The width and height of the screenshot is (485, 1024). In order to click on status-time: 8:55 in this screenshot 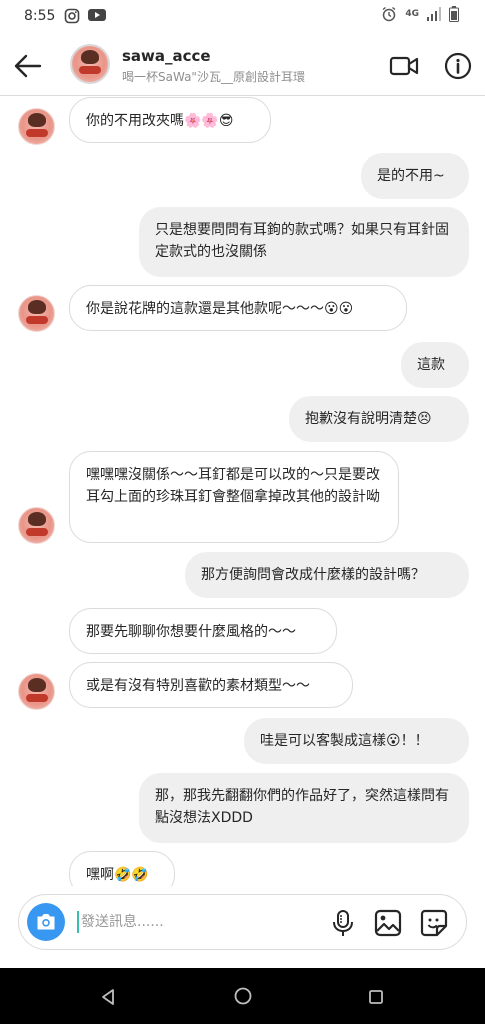, I will do `click(40, 16)`.